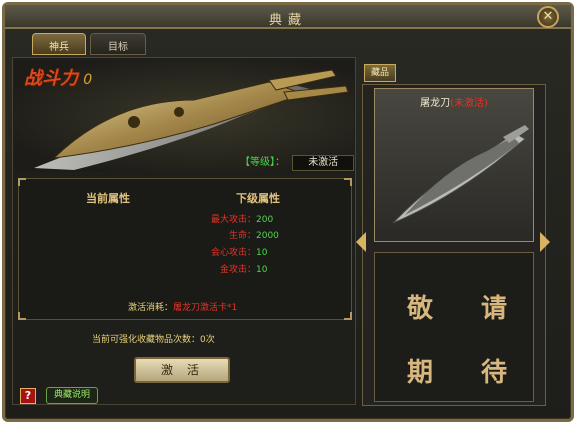 The height and width of the screenshot is (426, 578). I want to click on title-bar: 典藏 ✕, so click(288, 17).